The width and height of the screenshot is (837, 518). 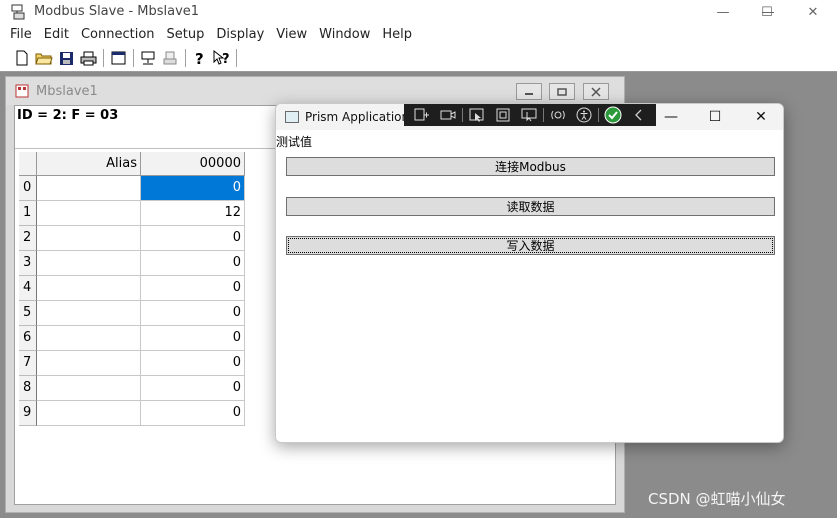 I want to click on modbus-doc-icon, so click(x=22, y=91).